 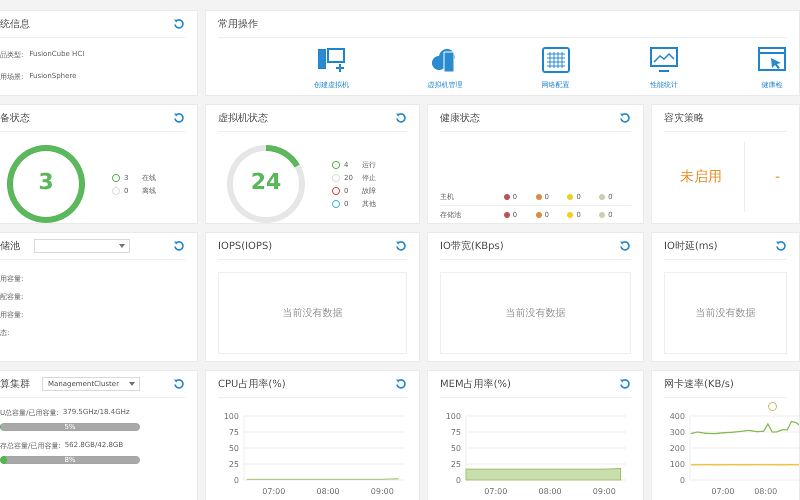 What do you see at coordinates (243, 118) in the screenshot?
I see `panel-title: 虚拟机状态` at bounding box center [243, 118].